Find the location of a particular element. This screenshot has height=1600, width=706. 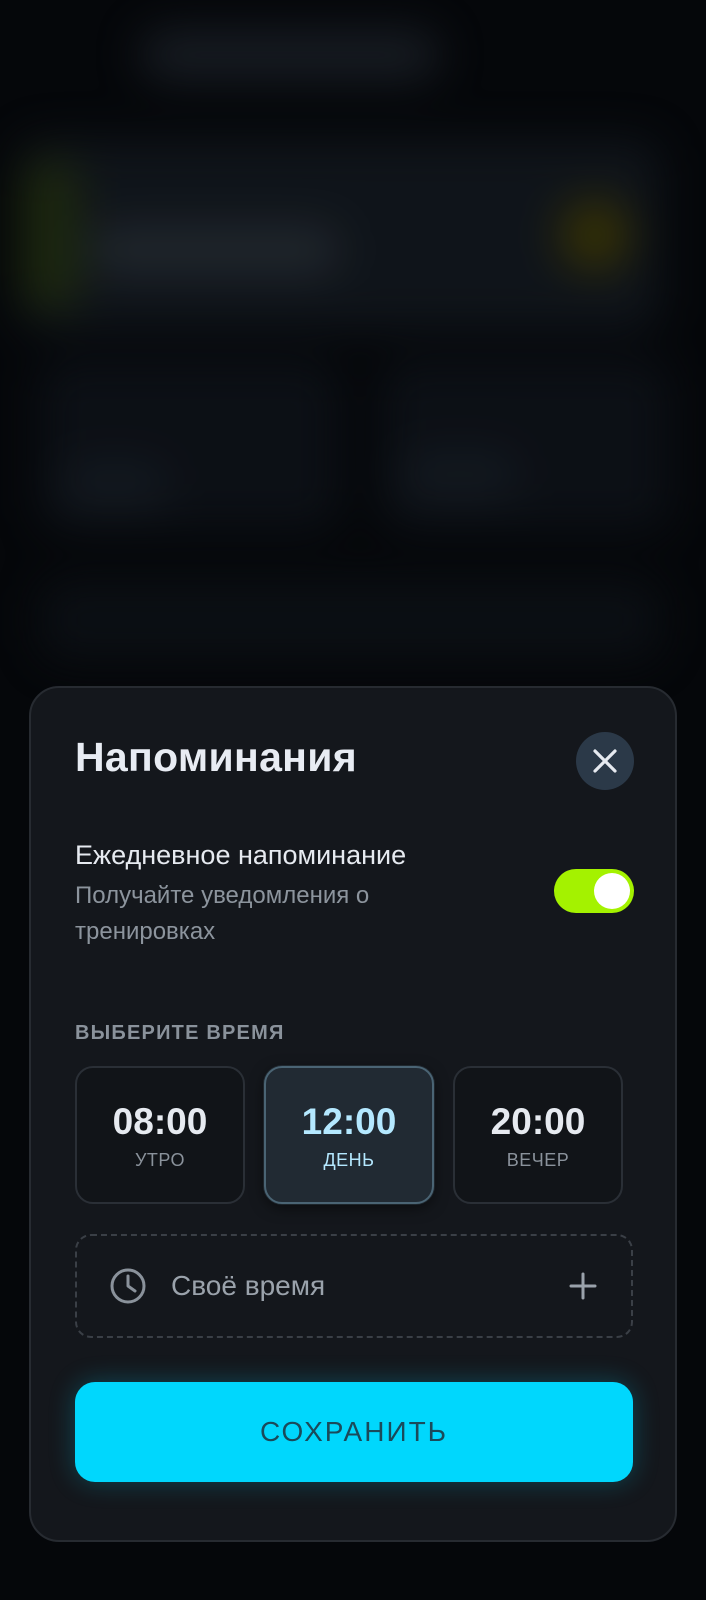

save-button-label: СОХРАНИТЬ is located at coordinates (354, 1431).